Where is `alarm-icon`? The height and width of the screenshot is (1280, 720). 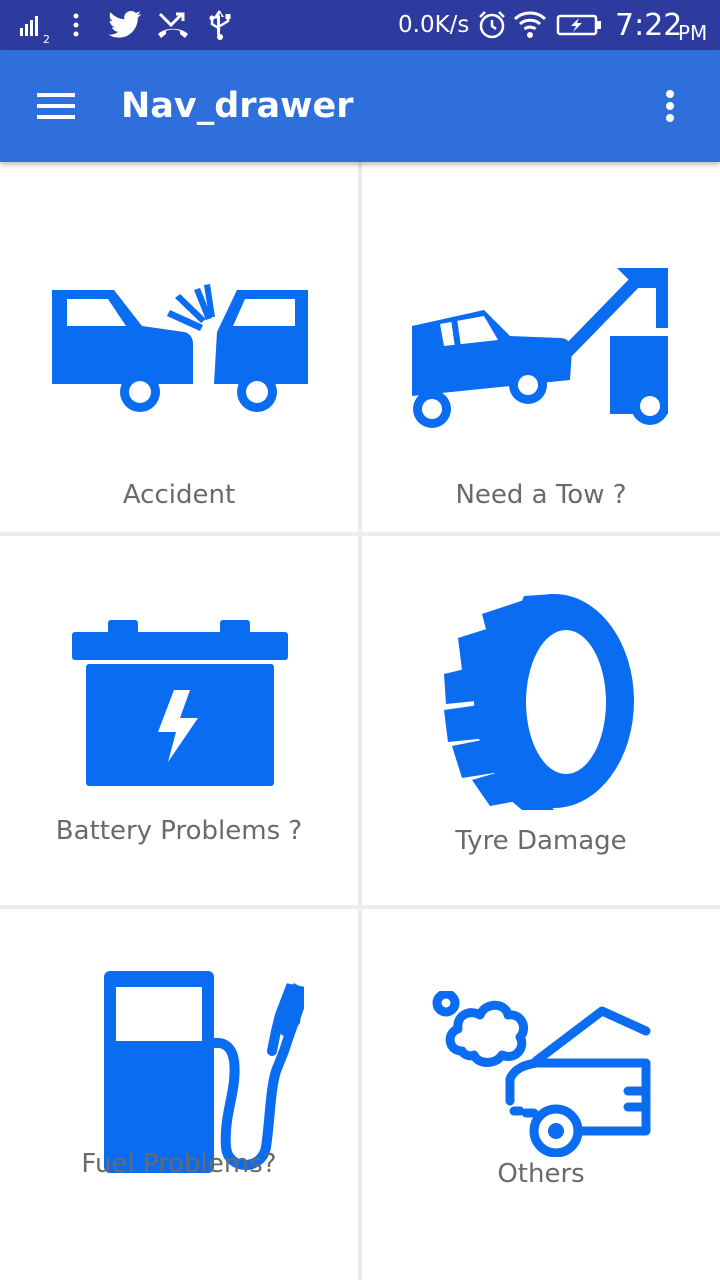 alarm-icon is located at coordinates (492, 25).